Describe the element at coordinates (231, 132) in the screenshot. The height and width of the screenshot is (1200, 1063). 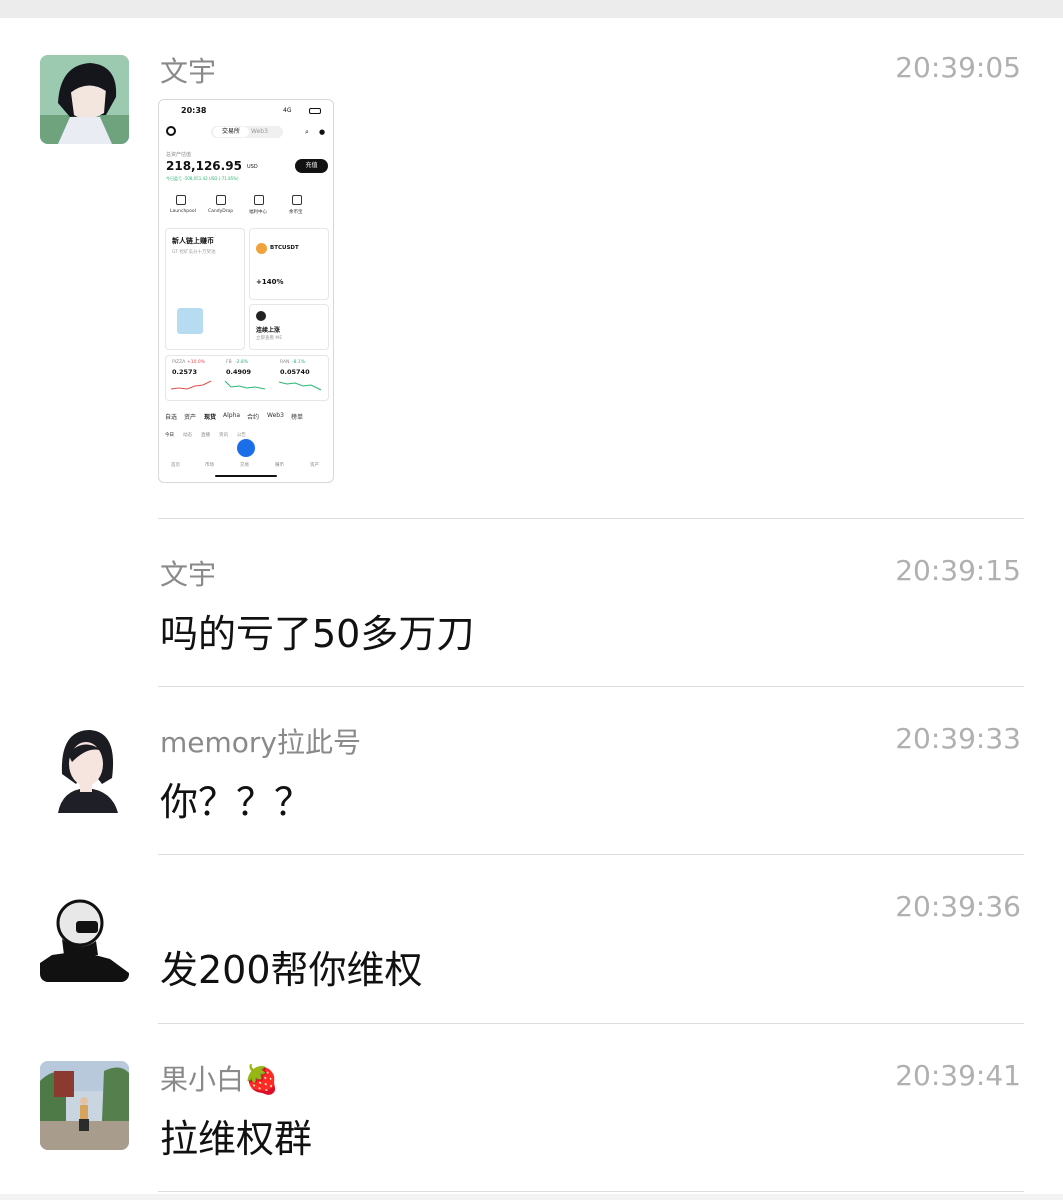
I see `tab-exchange: 交易所` at that location.